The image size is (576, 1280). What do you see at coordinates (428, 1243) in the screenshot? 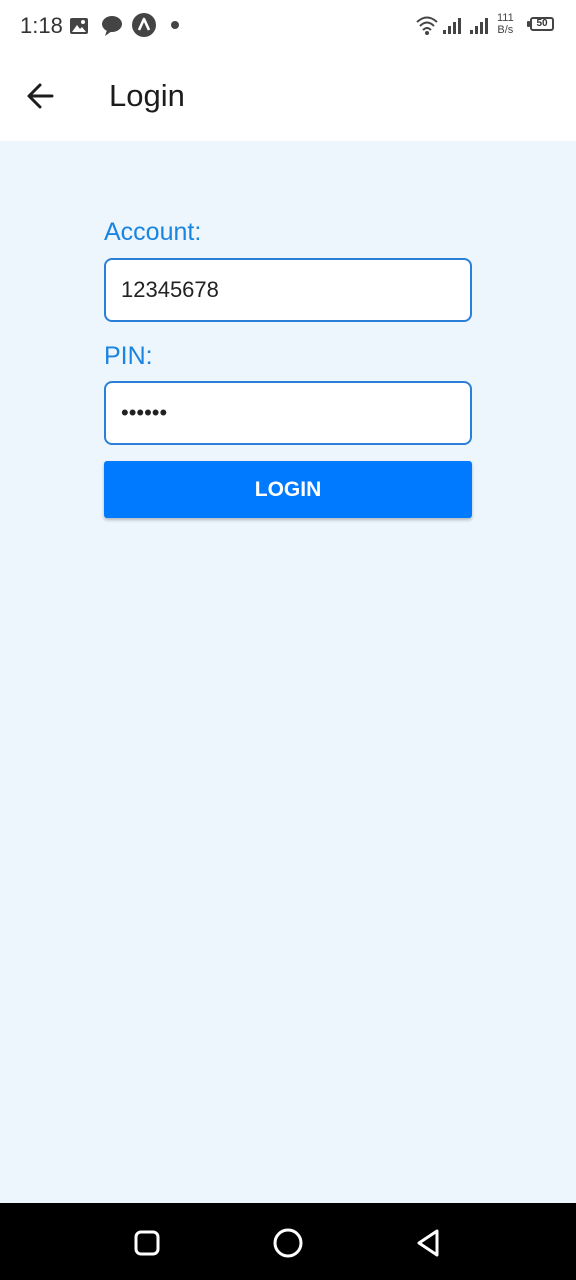
I see `back-triangle-icon` at bounding box center [428, 1243].